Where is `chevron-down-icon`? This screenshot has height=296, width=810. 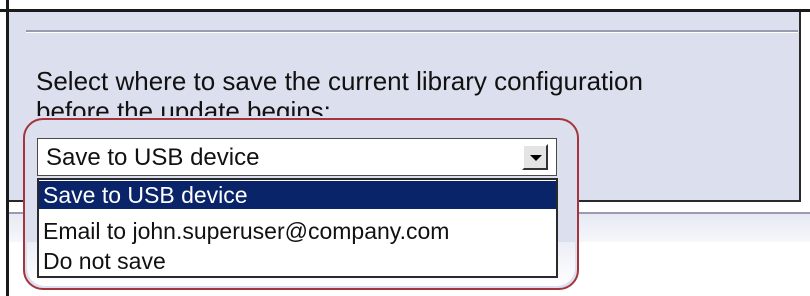
chevron-down-icon is located at coordinates (535, 157).